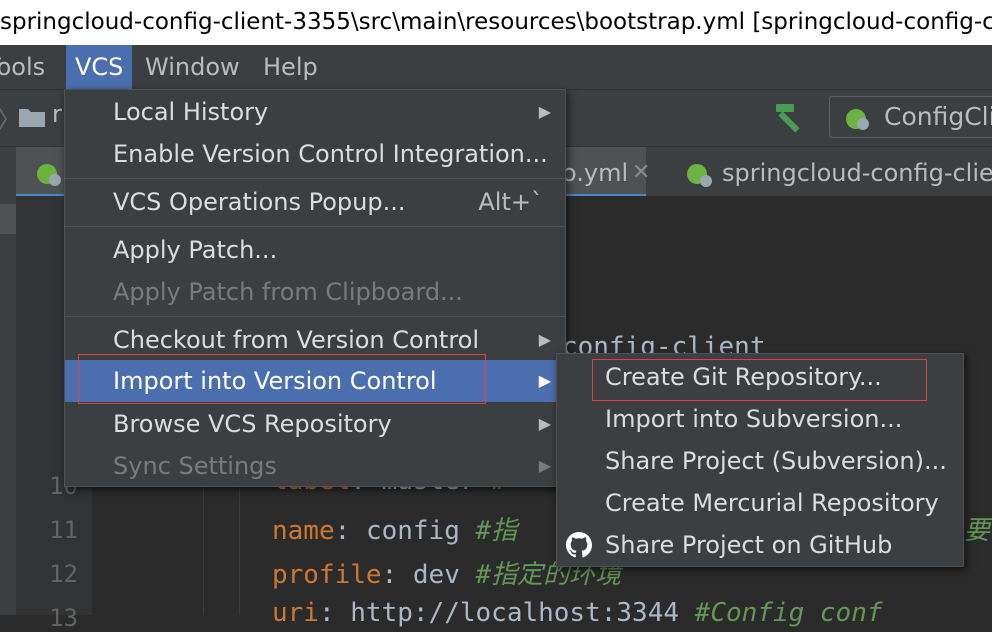 The width and height of the screenshot is (992, 632). Describe the element at coordinates (63, 530) in the screenshot. I see `line-number: 11` at that location.